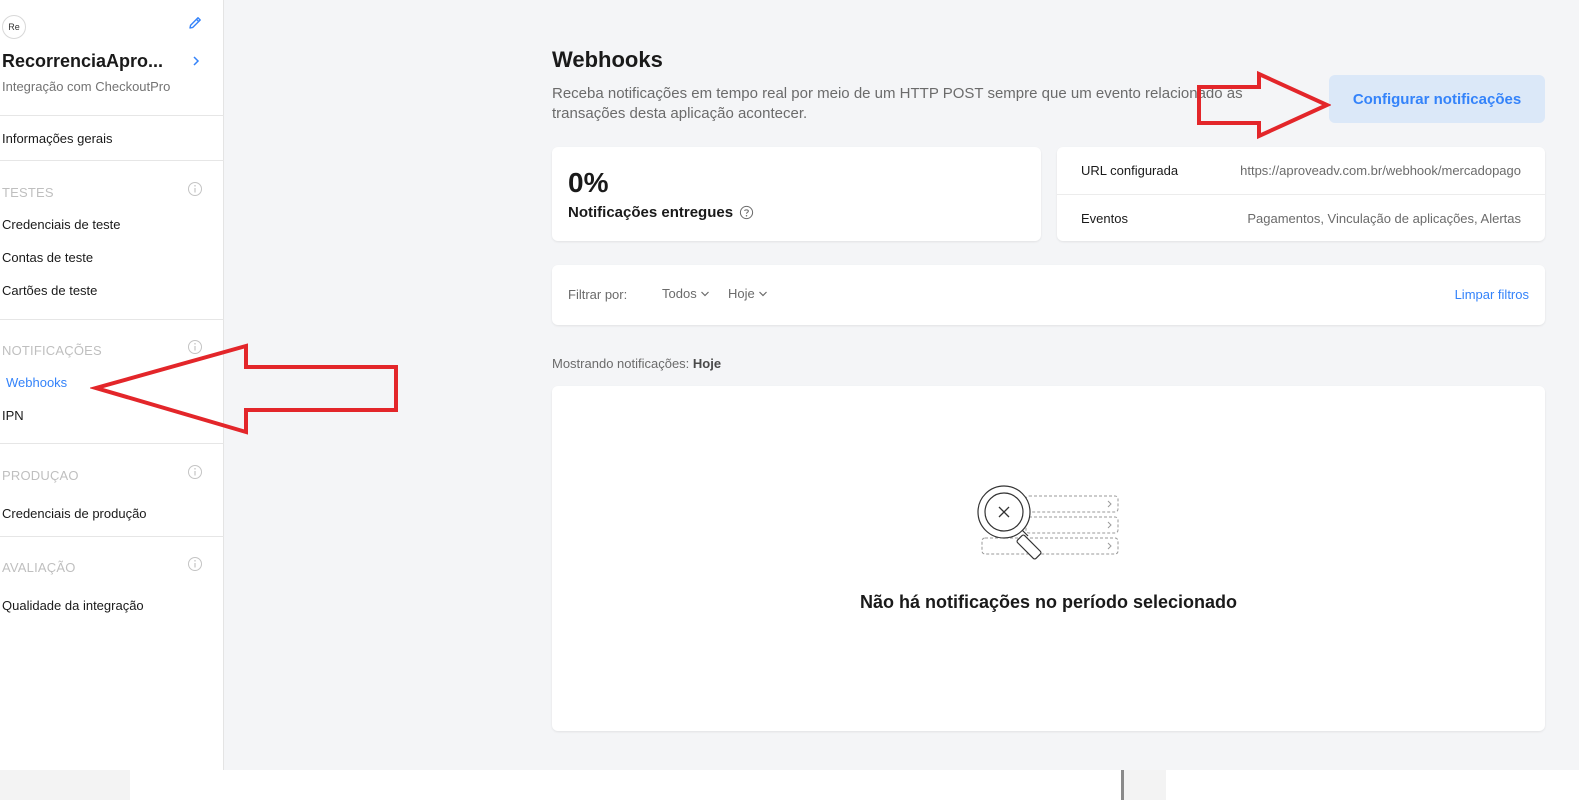  I want to click on delivery-rate-card: 0% Notificações entregues, so click(796, 194).